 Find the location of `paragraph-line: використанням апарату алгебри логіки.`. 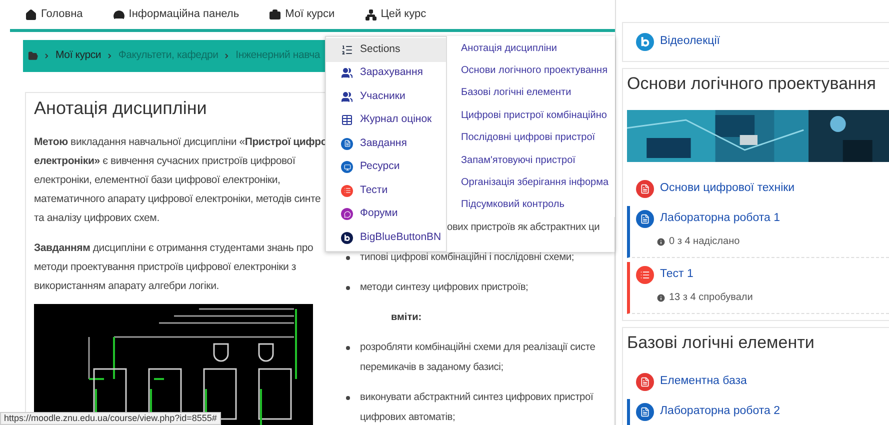

paragraph-line: використанням апарату алгебри логіки. is located at coordinates (127, 286).